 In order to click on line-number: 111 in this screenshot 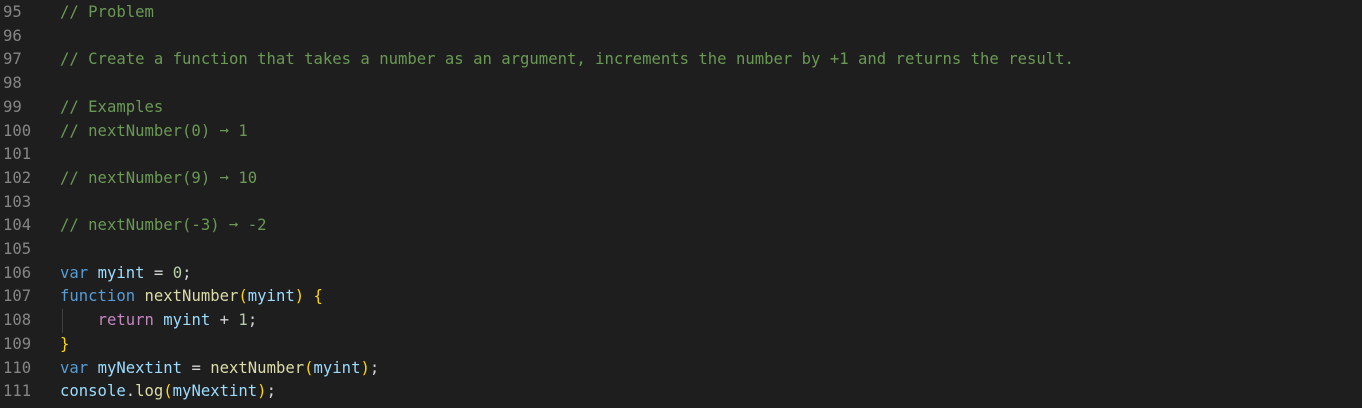, I will do `click(17, 391)`.